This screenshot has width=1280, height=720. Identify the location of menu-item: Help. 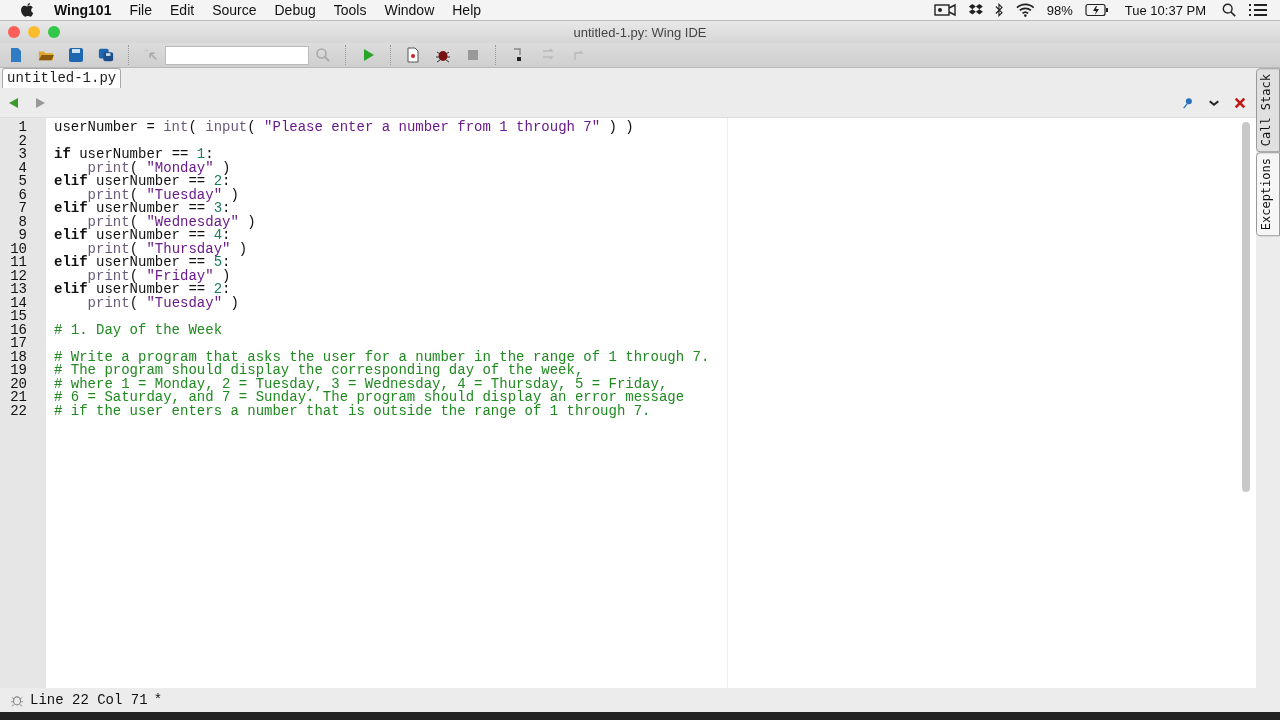
(467, 10).